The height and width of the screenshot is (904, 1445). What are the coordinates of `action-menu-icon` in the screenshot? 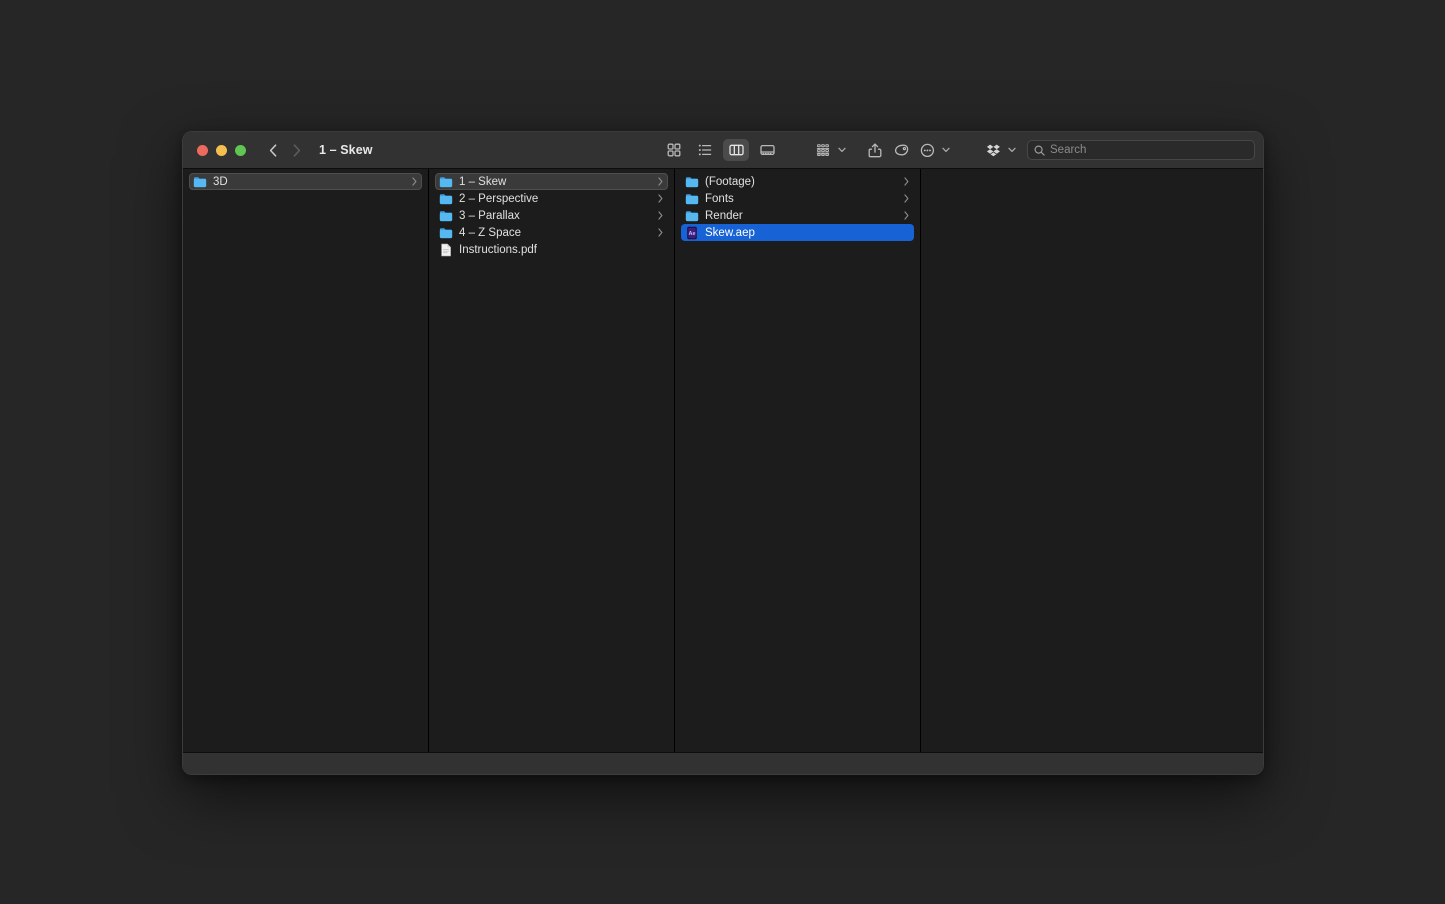 It's located at (927, 150).